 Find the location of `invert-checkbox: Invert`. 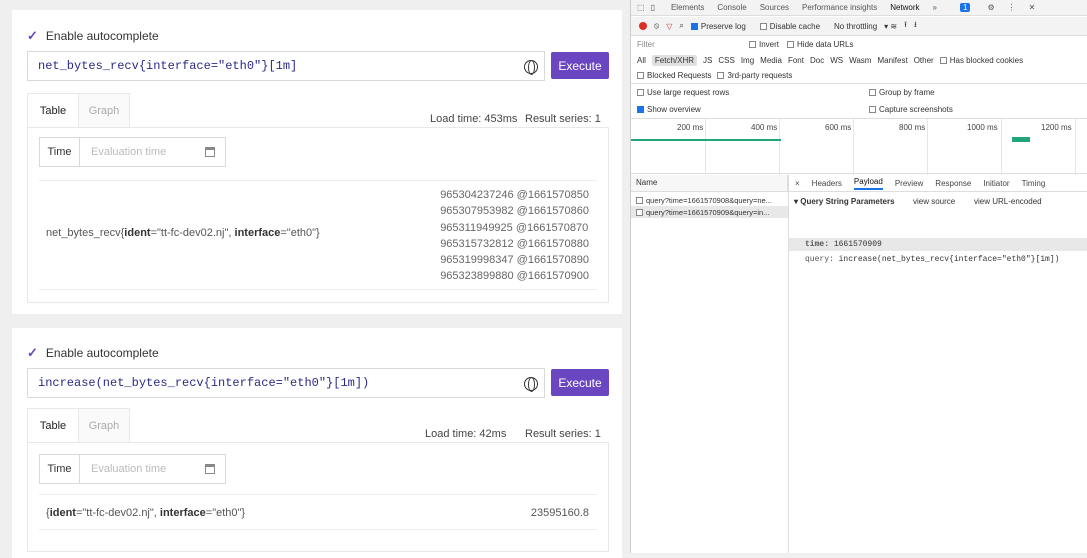

invert-checkbox: Invert is located at coordinates (764, 44).